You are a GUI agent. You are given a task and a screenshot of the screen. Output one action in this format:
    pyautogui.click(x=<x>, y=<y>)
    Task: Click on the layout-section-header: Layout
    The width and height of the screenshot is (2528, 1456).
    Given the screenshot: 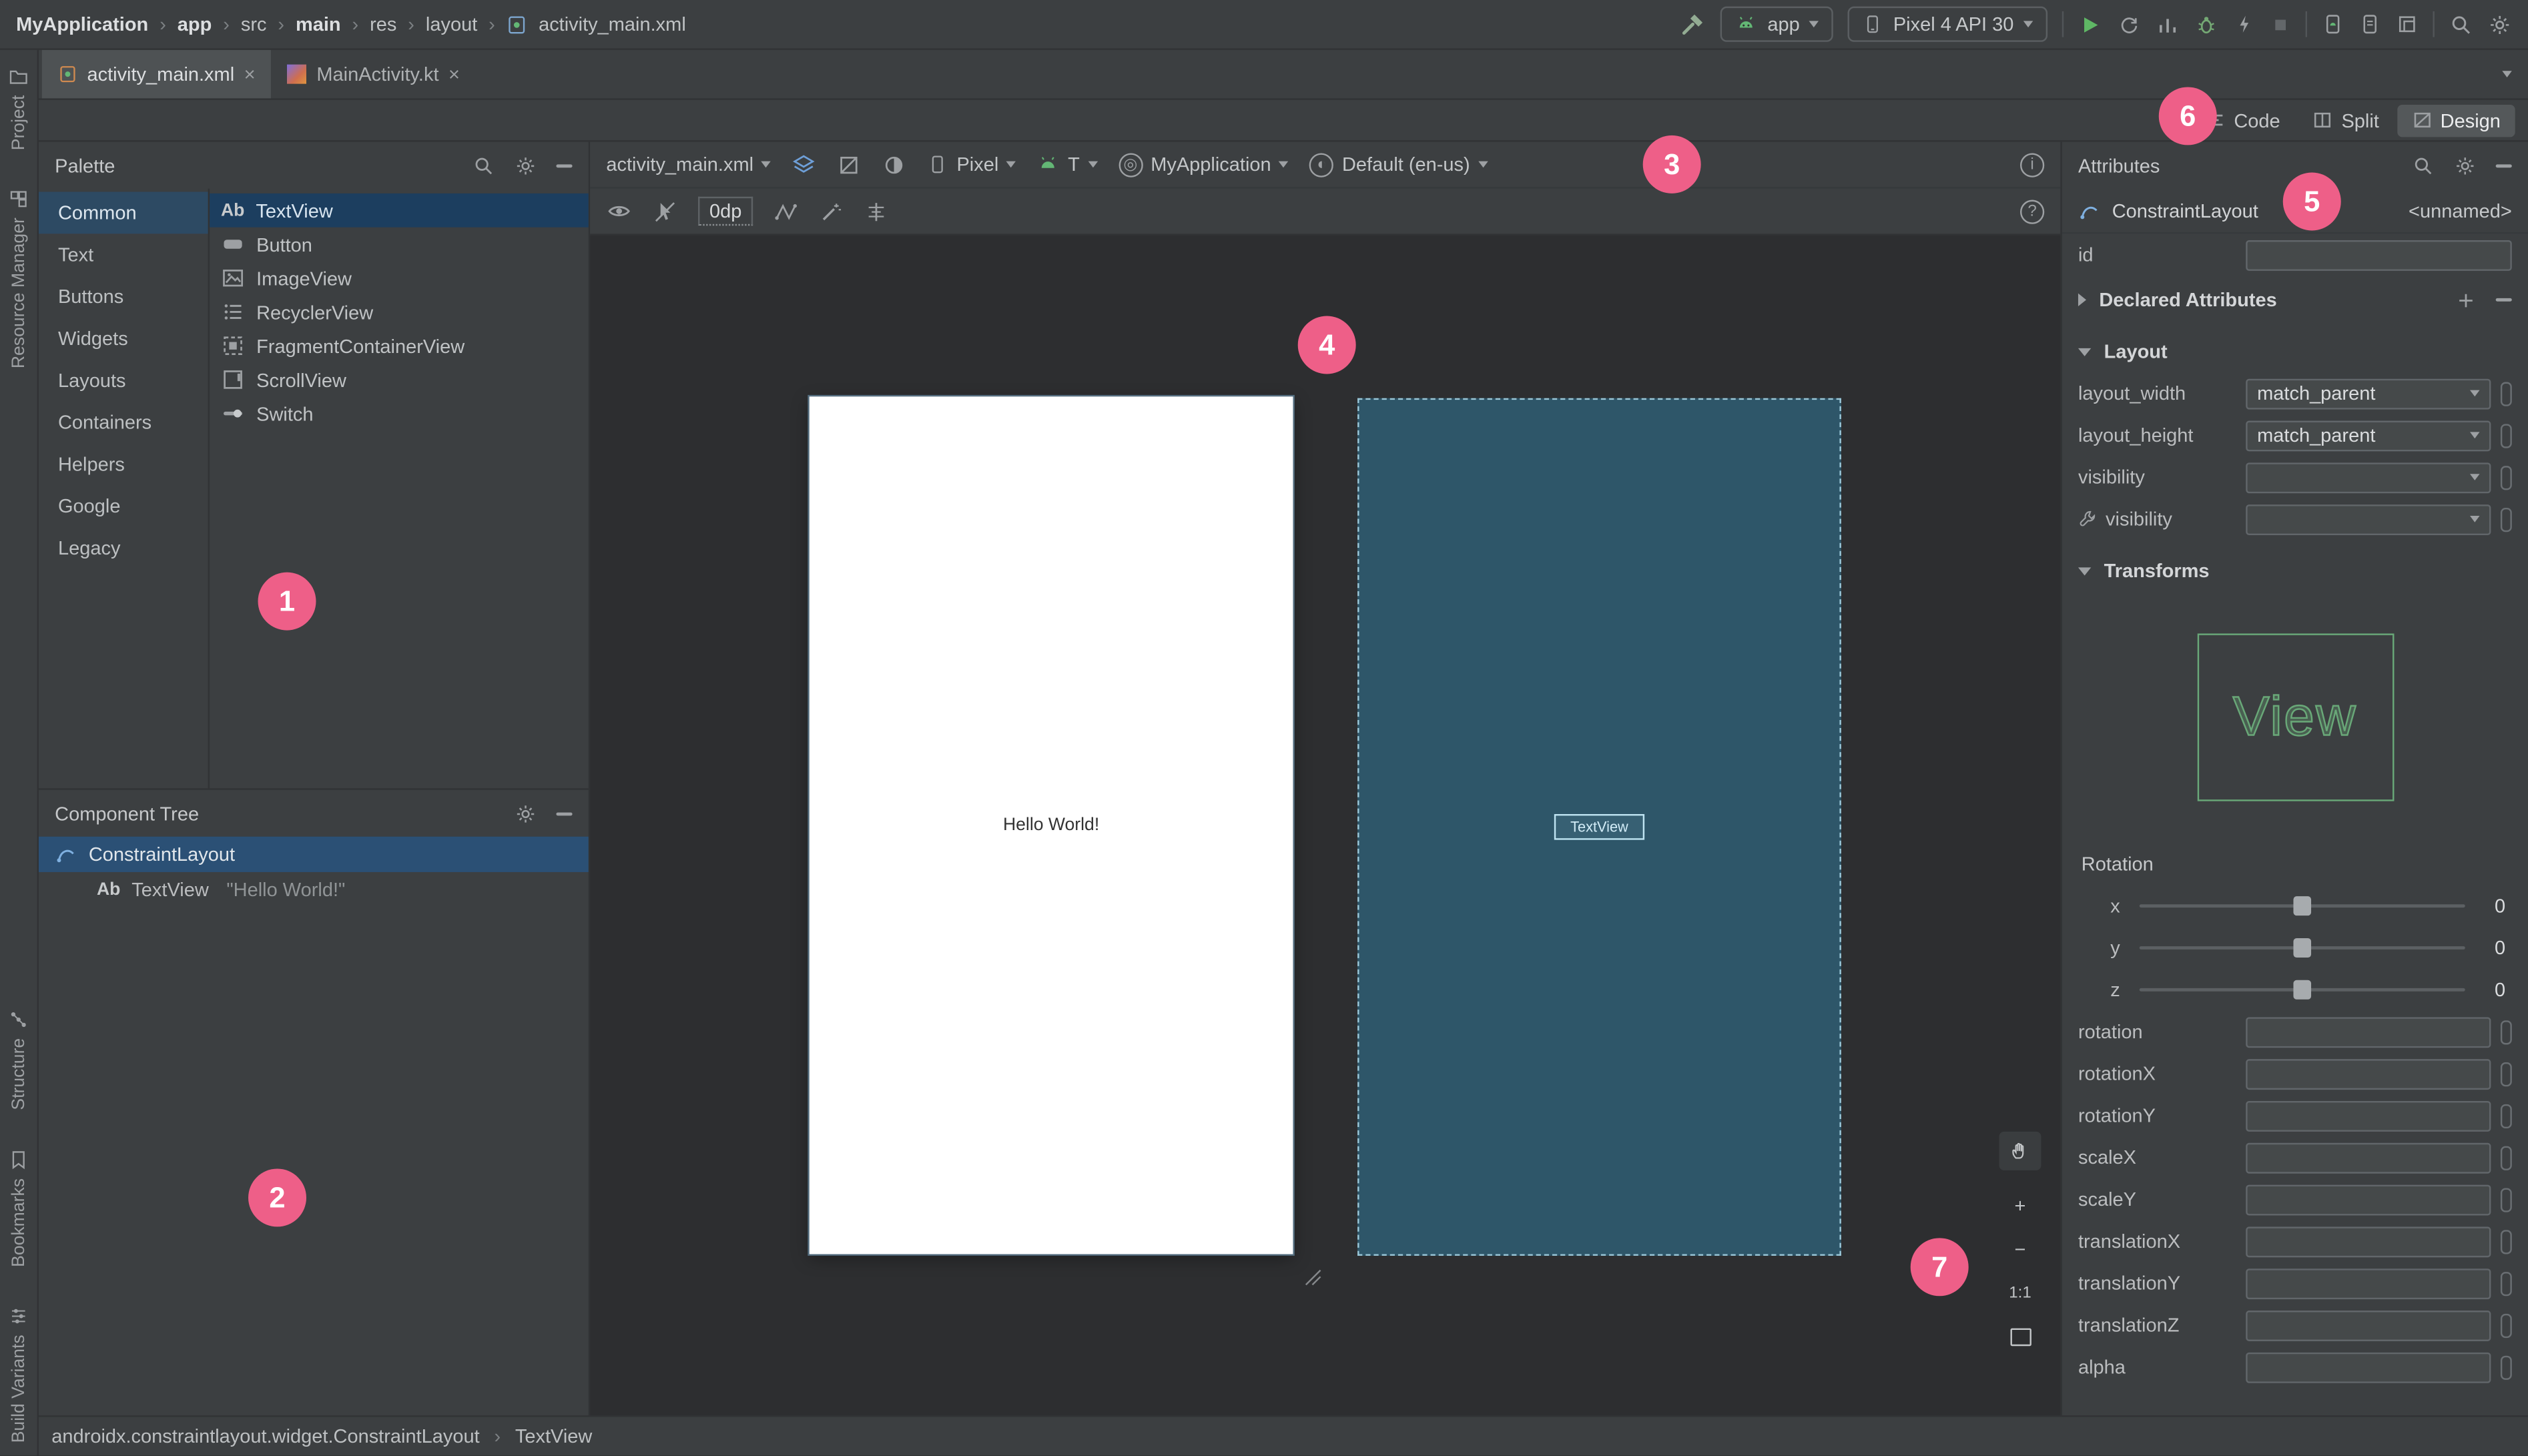 What is the action you would take?
    pyautogui.click(x=2295, y=351)
    